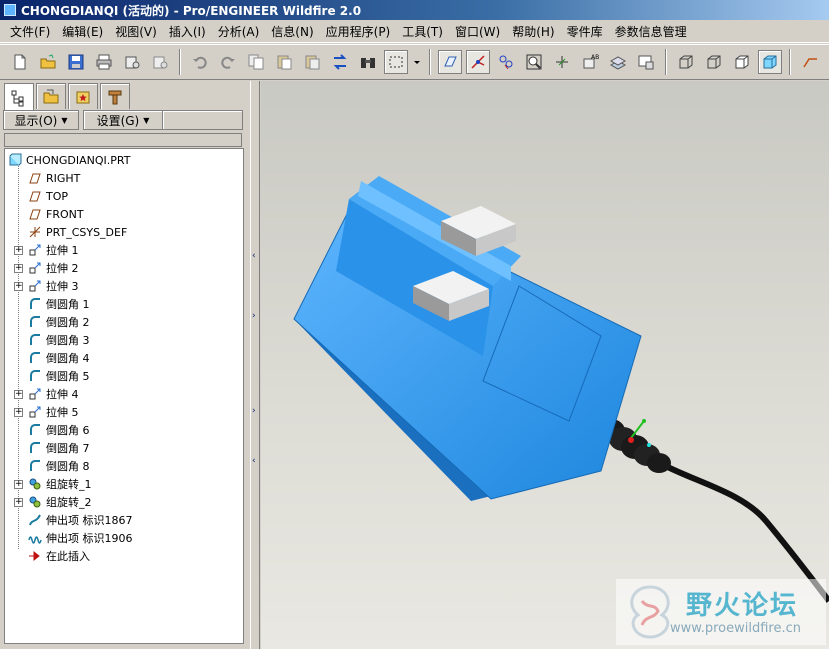 The width and height of the screenshot is (829, 649). What do you see at coordinates (41, 120) in the screenshot?
I see `show-dropdown: 显示(O) ▼` at bounding box center [41, 120].